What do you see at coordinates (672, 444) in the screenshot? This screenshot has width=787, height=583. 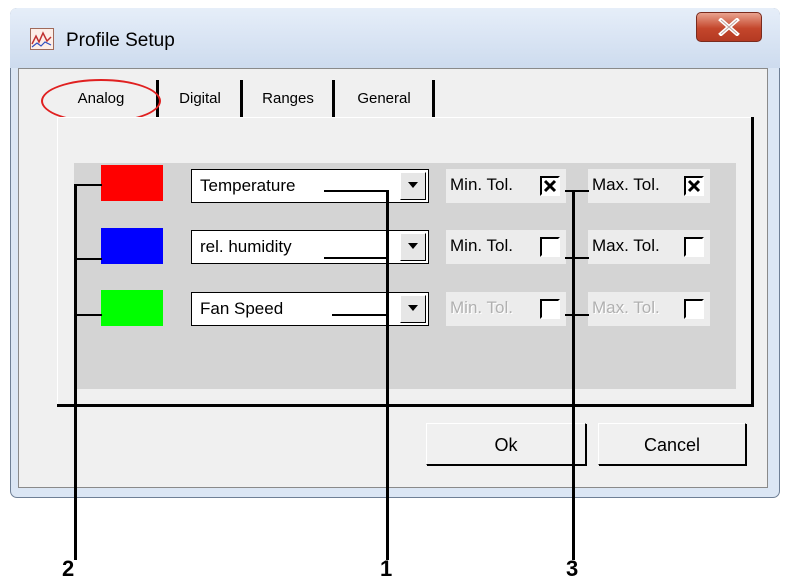 I see `cancel-button: Cancel` at bounding box center [672, 444].